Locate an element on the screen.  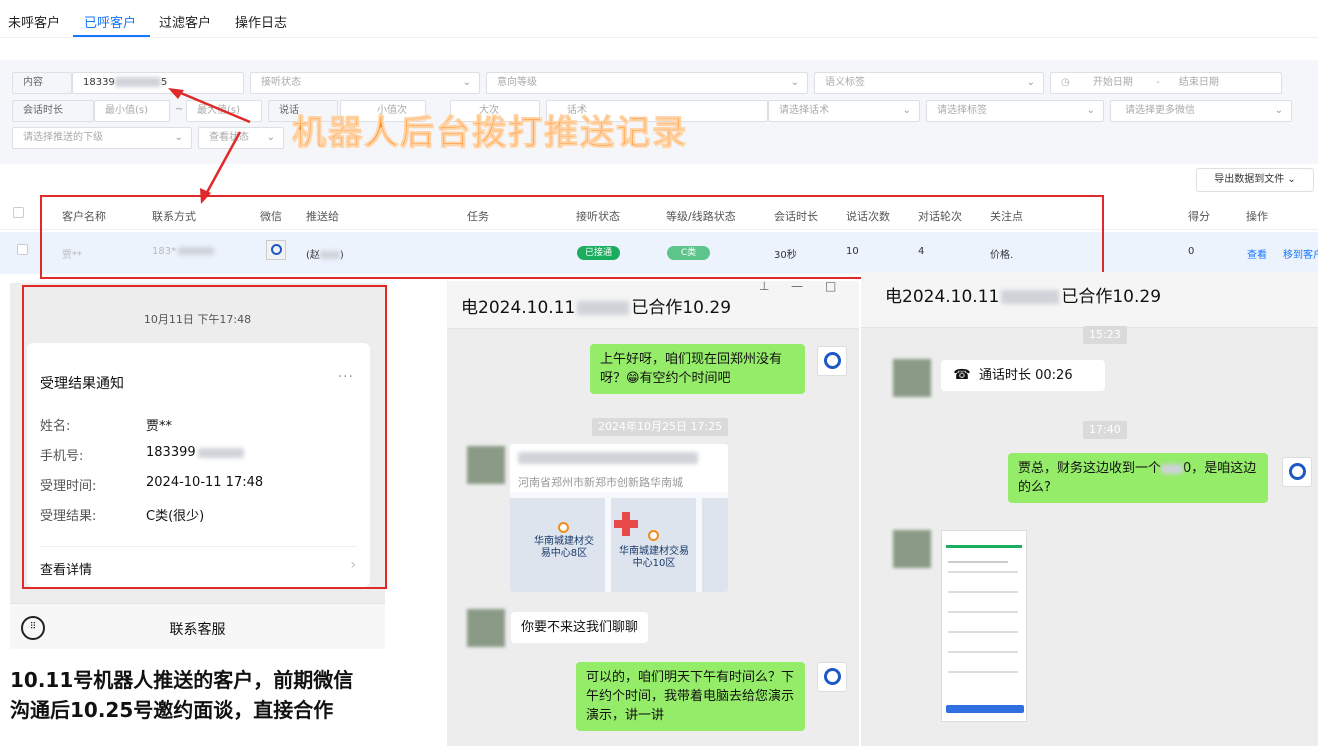
chat-header: 电2024.10.11 已合作10.29 is located at coordinates (1089, 300).